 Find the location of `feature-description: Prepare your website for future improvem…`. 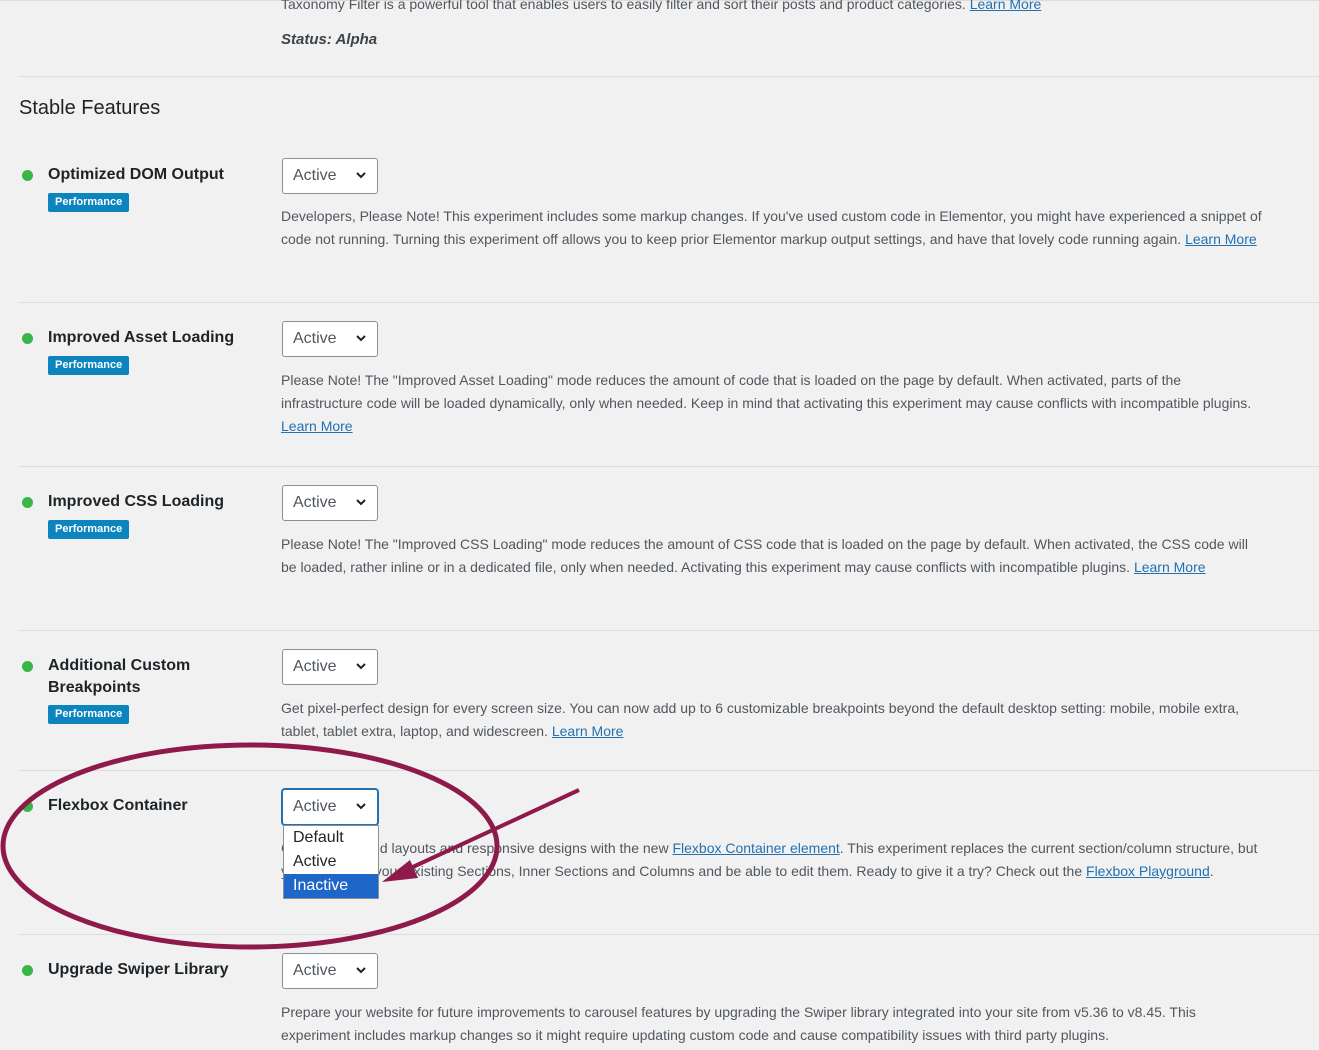

feature-description: Prepare your website for future improvem… is located at coordinates (738, 1023).